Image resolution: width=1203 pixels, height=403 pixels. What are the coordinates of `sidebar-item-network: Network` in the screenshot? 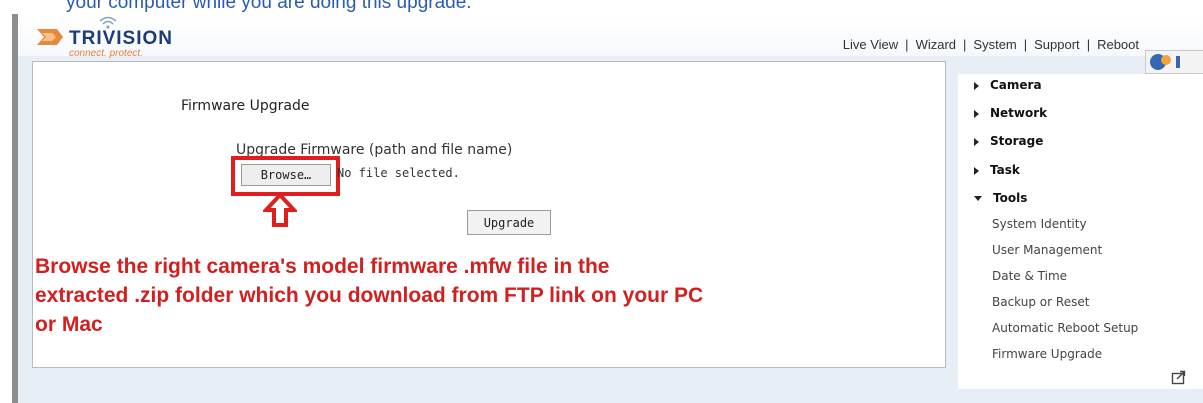 It's located at (1010, 113).